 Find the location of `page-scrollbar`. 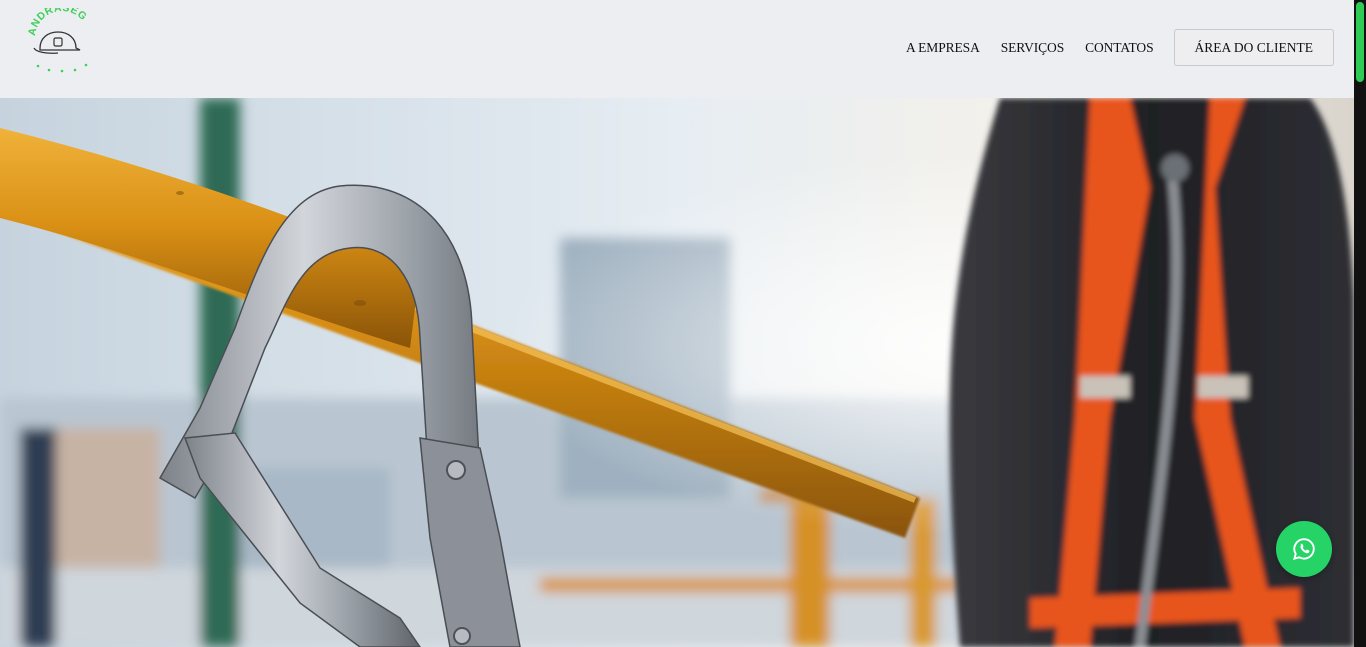

page-scrollbar is located at coordinates (1360, 323).